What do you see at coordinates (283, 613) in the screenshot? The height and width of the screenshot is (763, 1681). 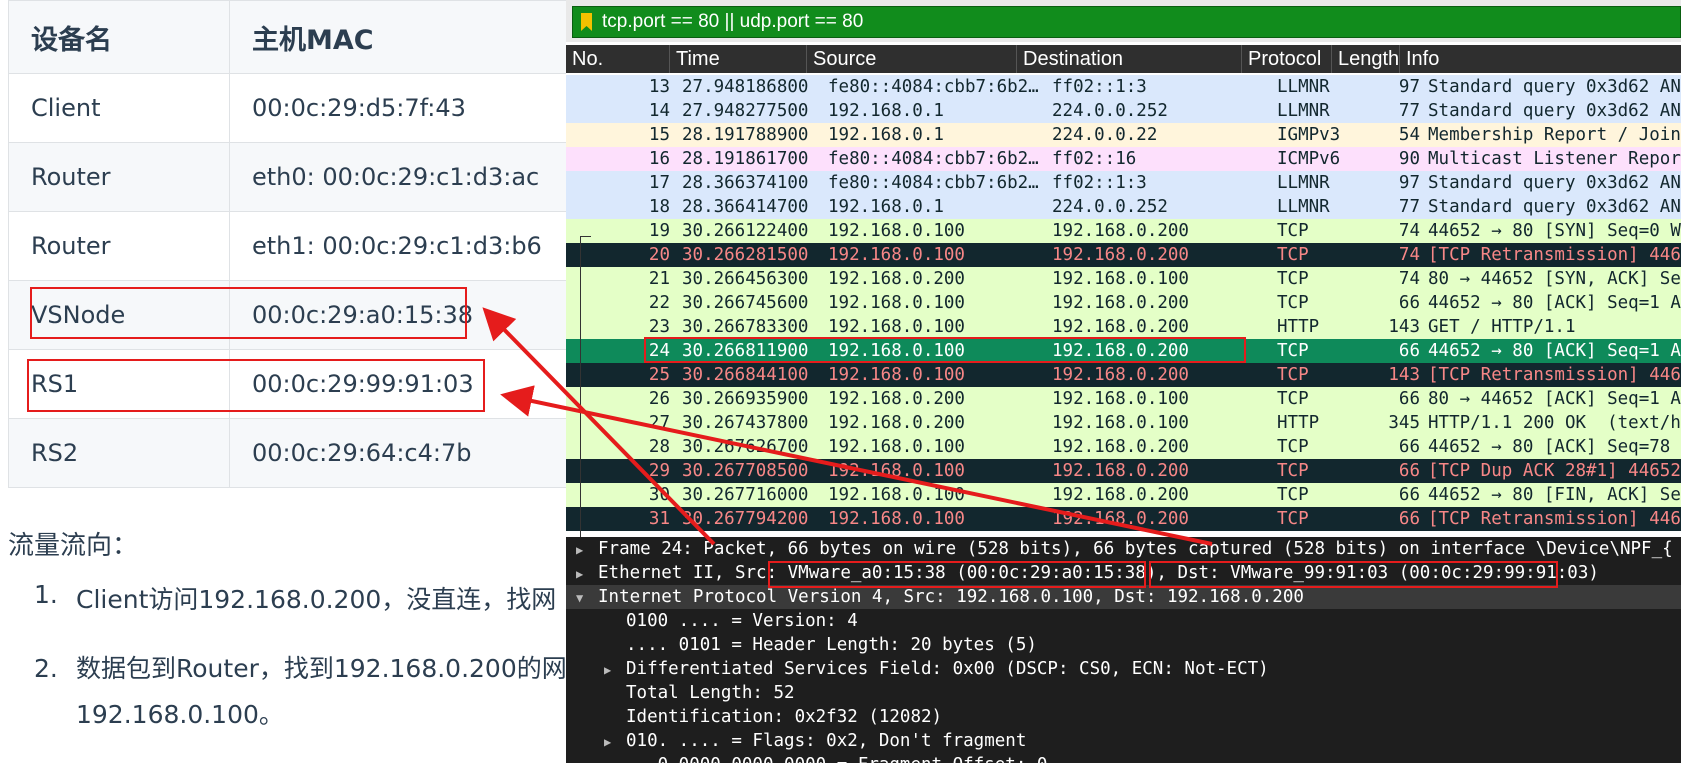 I see `list-item: 1. Client访问192.168.0.200，没直连，找网` at bounding box center [283, 613].